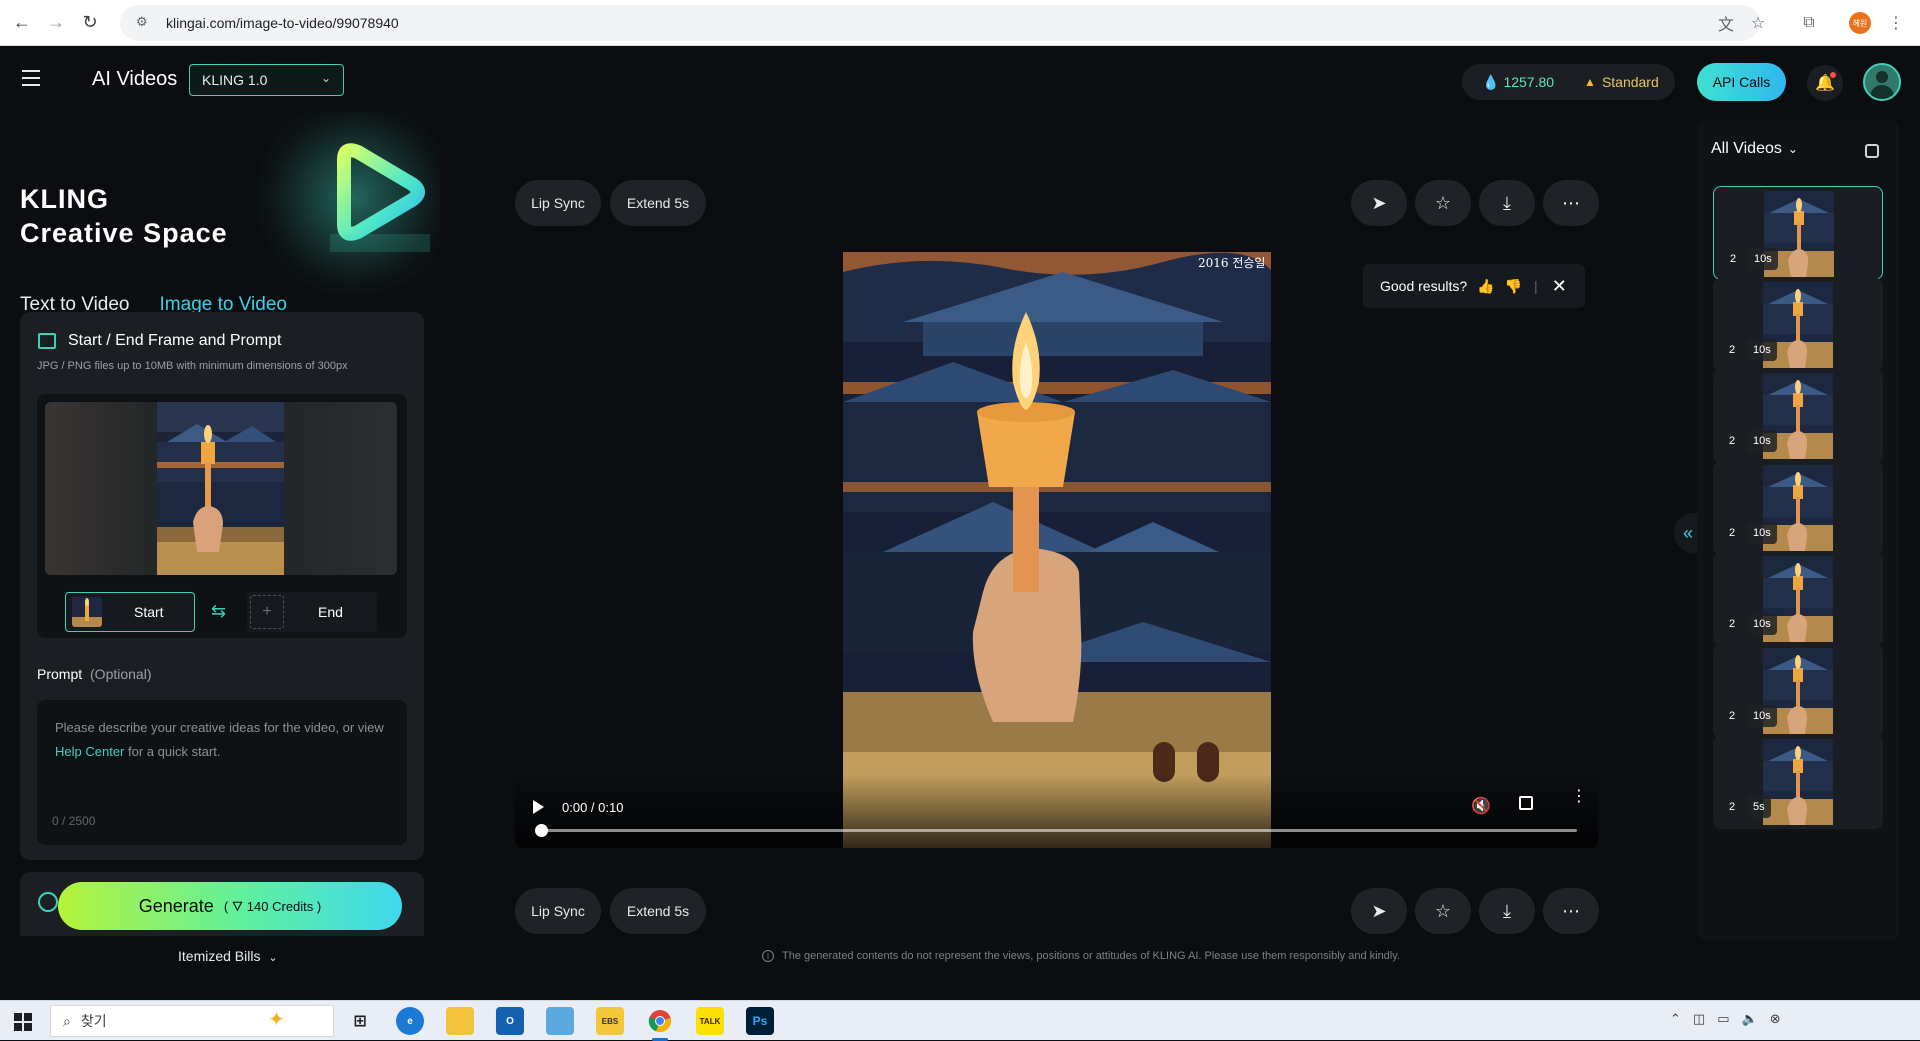 This screenshot has width=1920, height=1041. I want to click on profile-button: 혜원, so click(1860, 23).